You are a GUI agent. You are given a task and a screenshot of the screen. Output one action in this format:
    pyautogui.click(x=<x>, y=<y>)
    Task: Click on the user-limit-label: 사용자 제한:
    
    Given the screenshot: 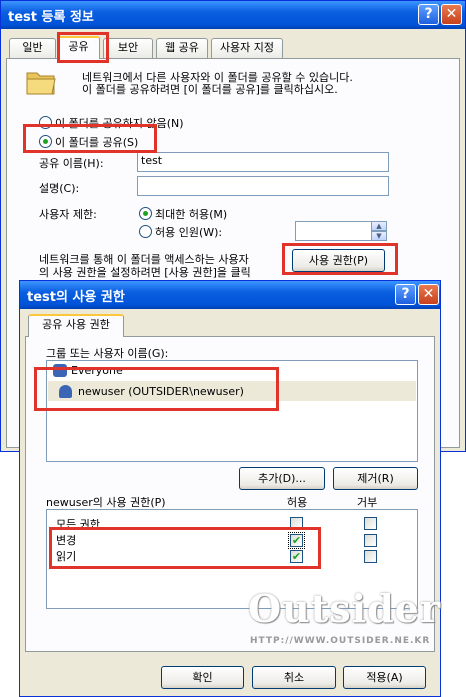 What is the action you would take?
    pyautogui.click(x=68, y=214)
    